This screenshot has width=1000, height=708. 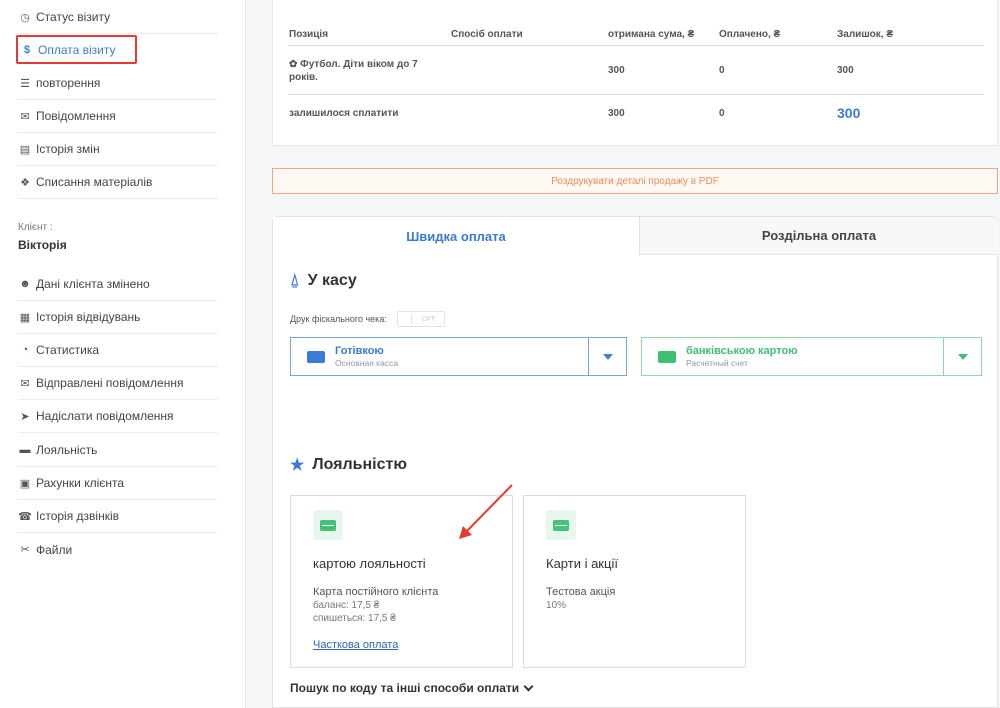 I want to click on row-position: ✿ Футбол. Діти віком до 7 років., so click(x=353, y=70).